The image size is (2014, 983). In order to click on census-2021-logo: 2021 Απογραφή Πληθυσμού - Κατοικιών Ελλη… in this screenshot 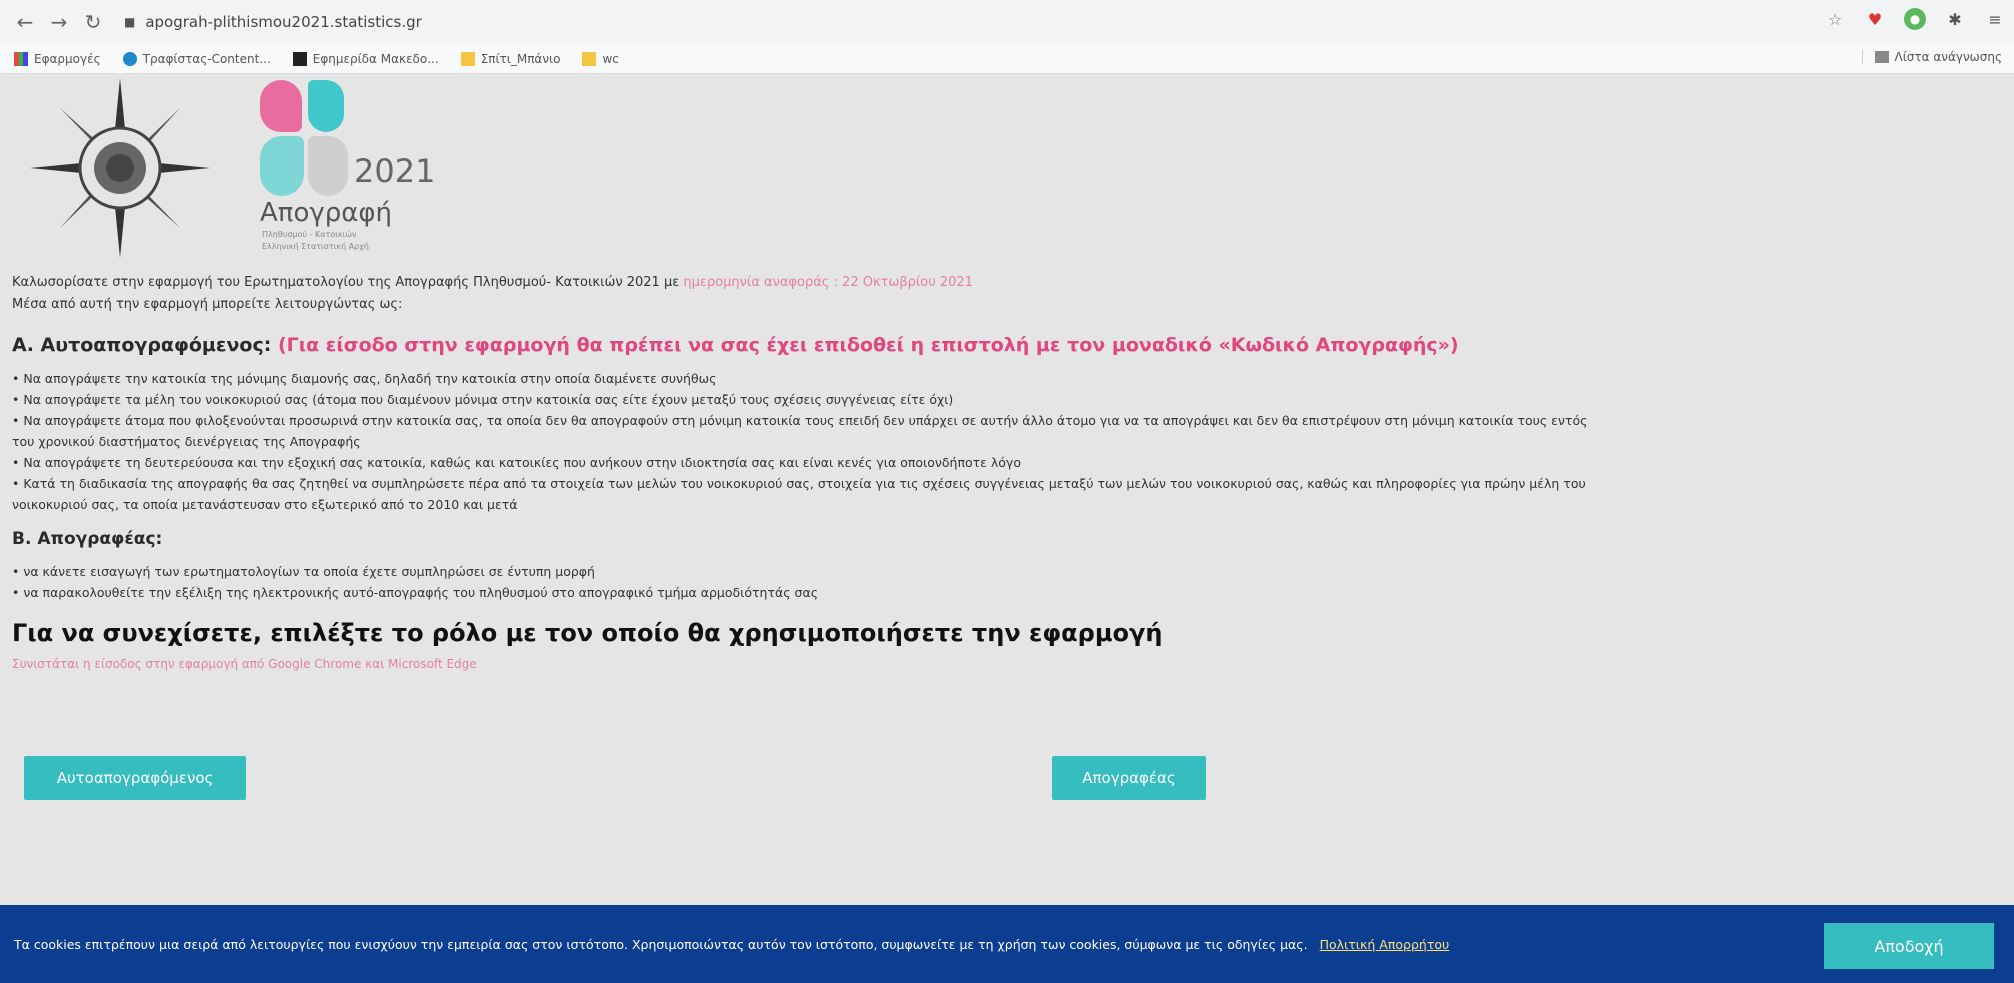, I will do `click(355, 168)`.